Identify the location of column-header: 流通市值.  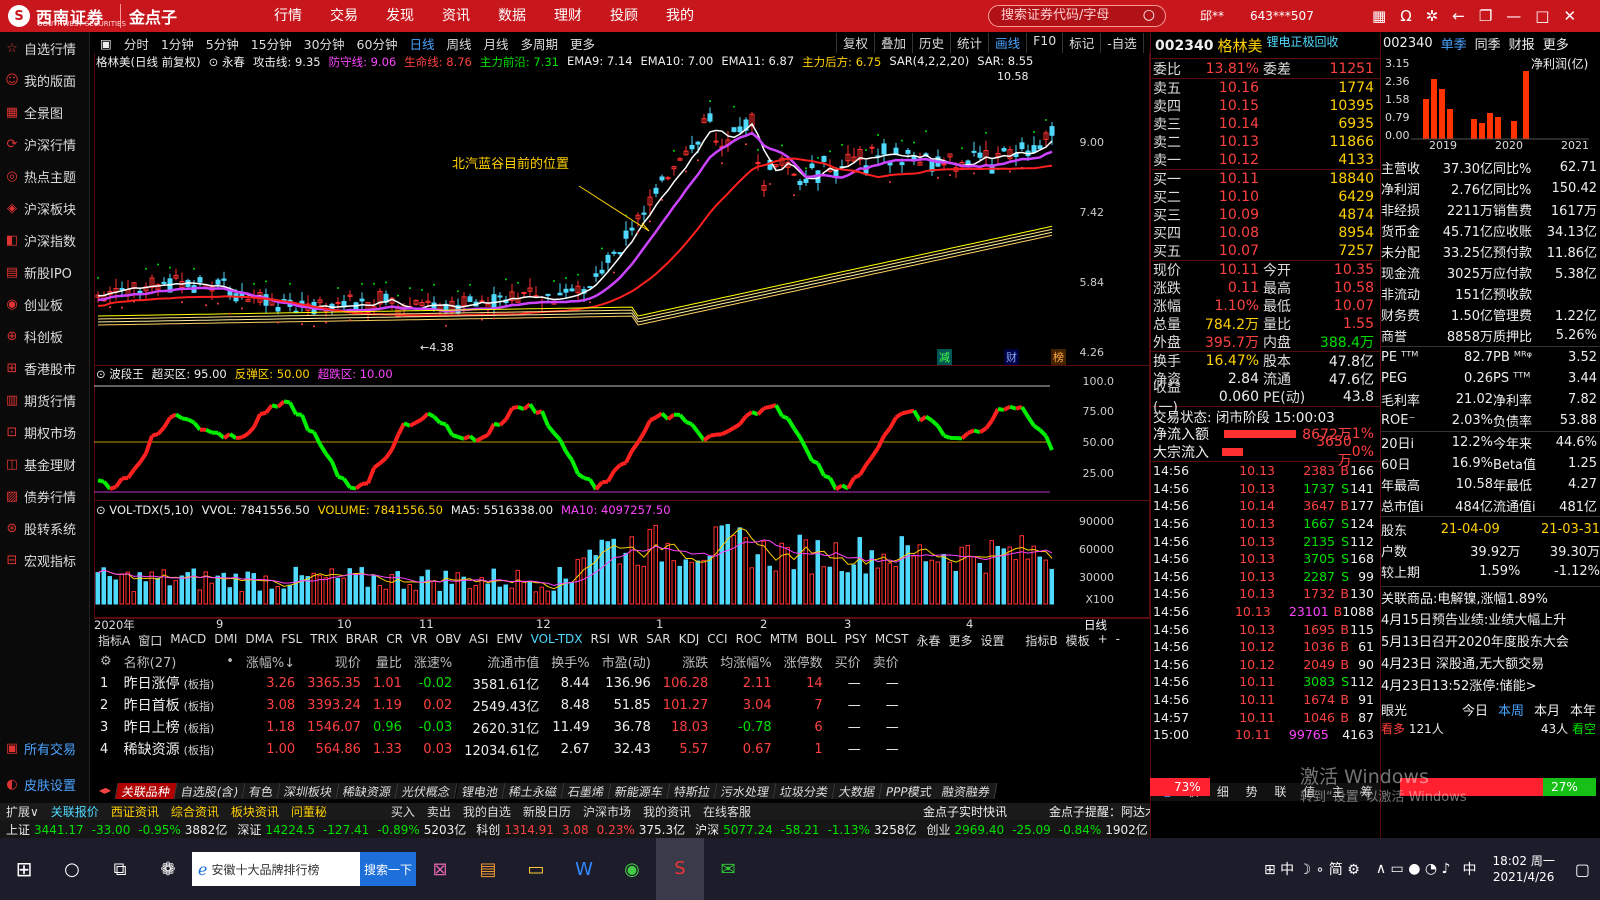
(501, 661).